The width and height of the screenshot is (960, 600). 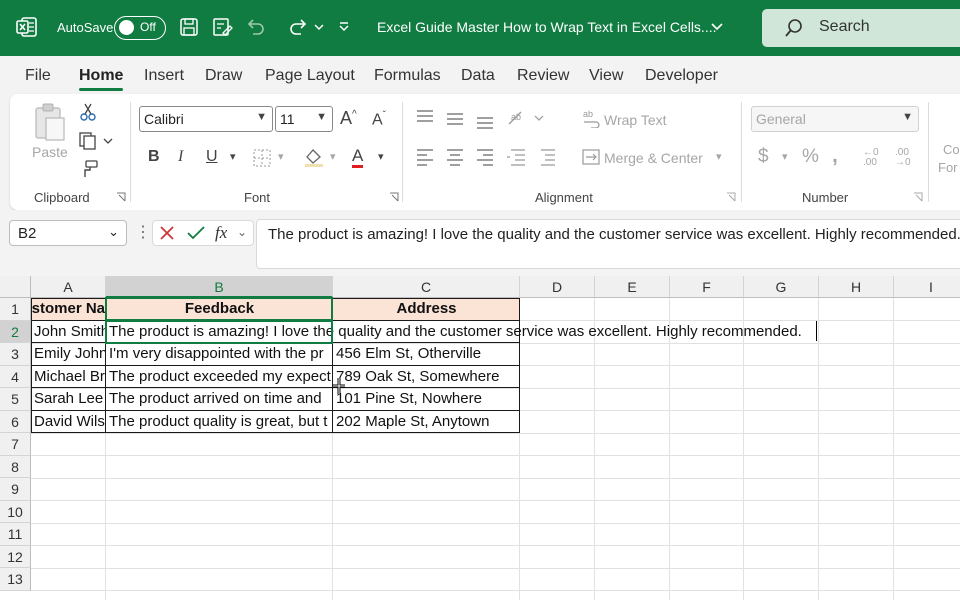 What do you see at coordinates (101, 76) in the screenshot?
I see `tab-home: Home` at bounding box center [101, 76].